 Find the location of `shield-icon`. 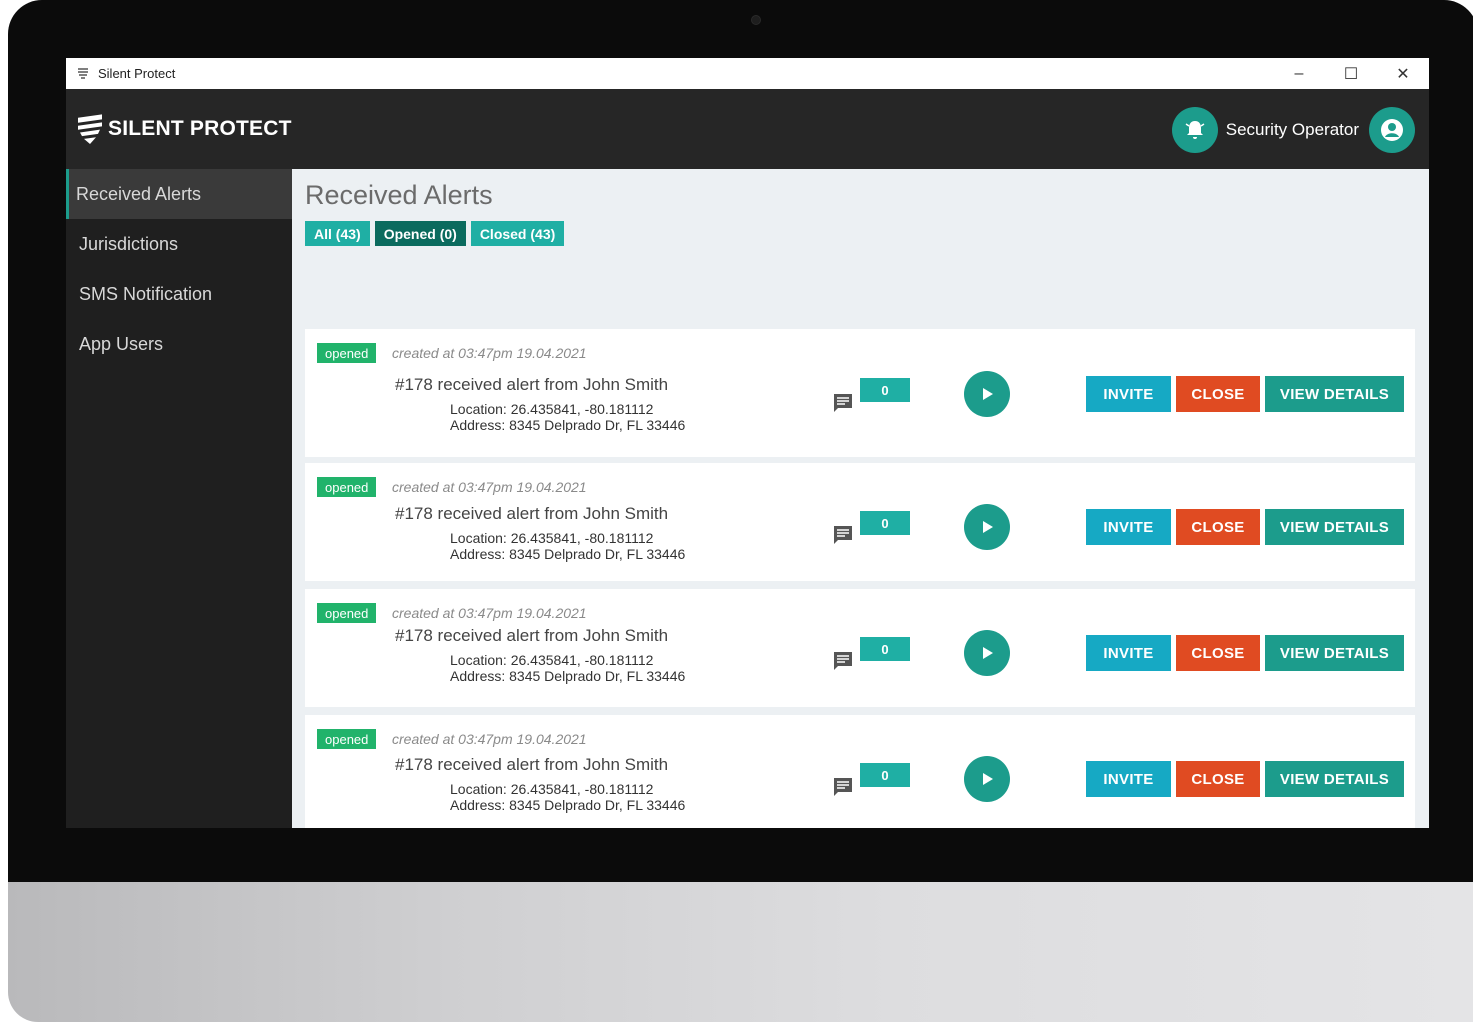

shield-icon is located at coordinates (83, 74).